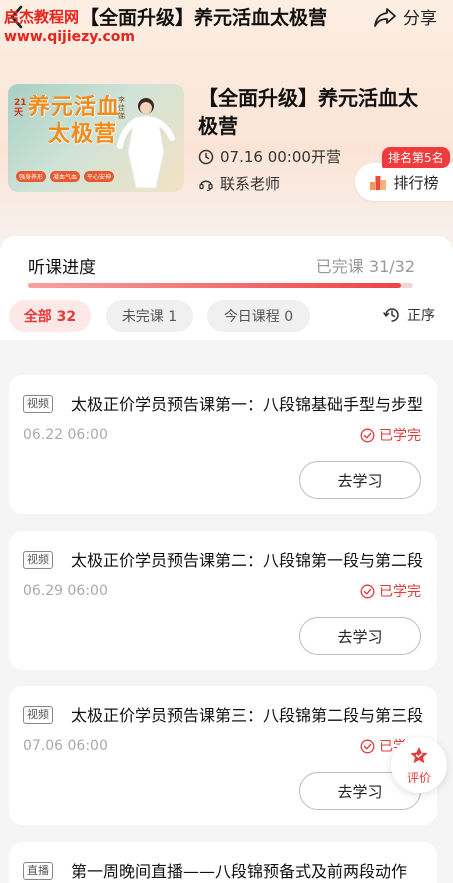 Image resolution: width=453 pixels, height=883 pixels. What do you see at coordinates (65, 435) in the screenshot?
I see `lesson-date: 06.22 06:00` at bounding box center [65, 435].